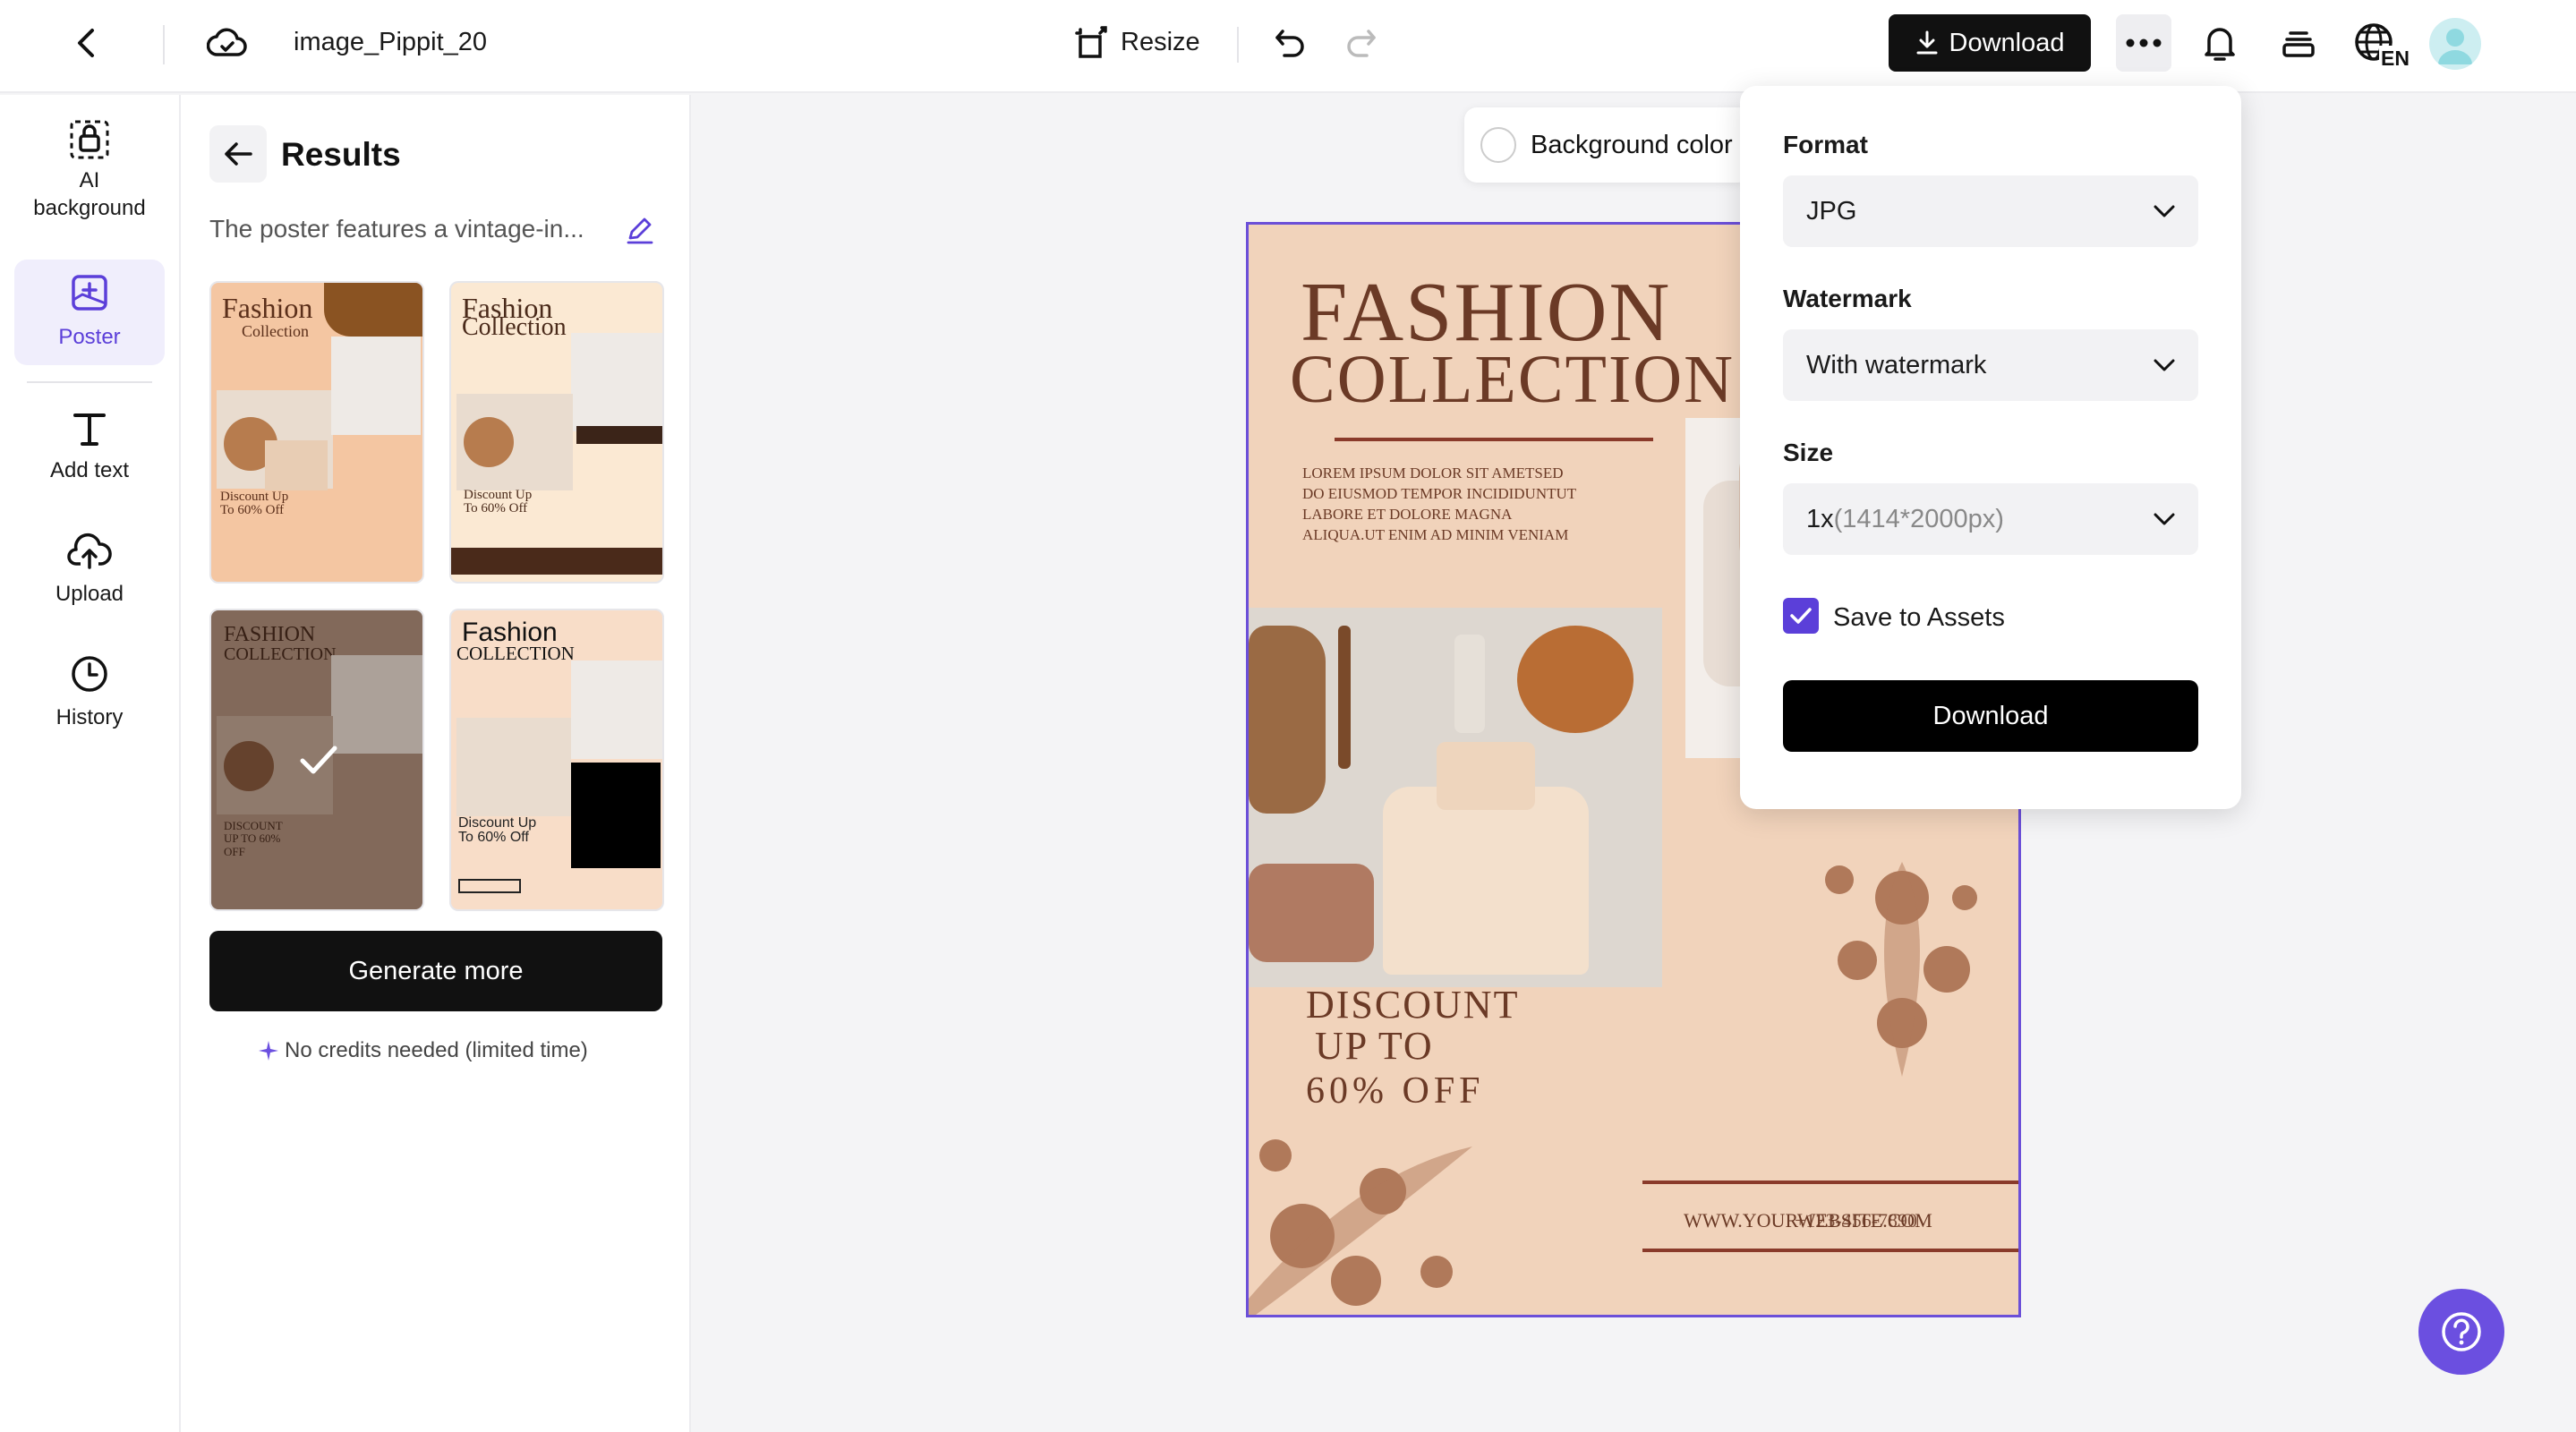  I want to click on format-select: JPG, so click(1990, 211).